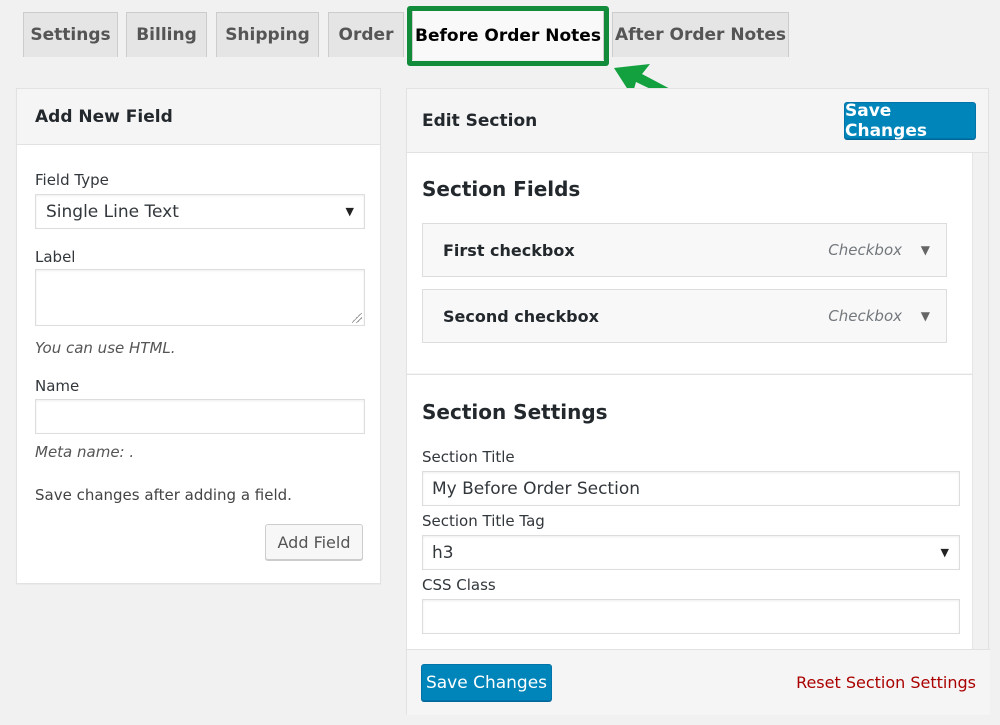  What do you see at coordinates (200, 211) in the screenshot?
I see `field-type-select: Single Line Text ▼` at bounding box center [200, 211].